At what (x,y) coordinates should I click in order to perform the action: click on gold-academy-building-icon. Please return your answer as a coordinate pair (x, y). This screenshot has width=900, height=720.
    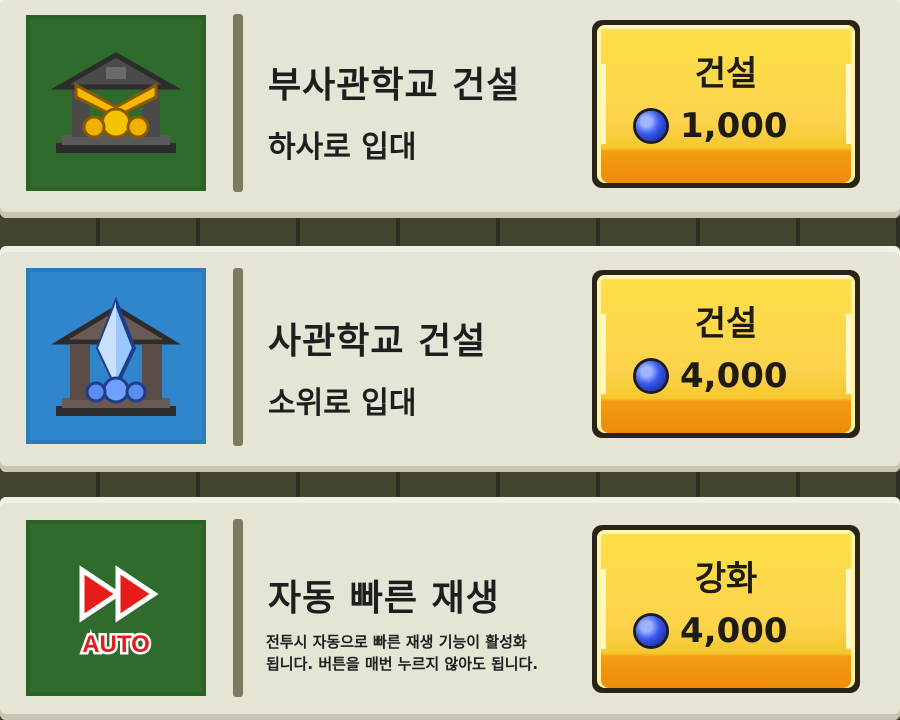
    Looking at the image, I should click on (116, 102).